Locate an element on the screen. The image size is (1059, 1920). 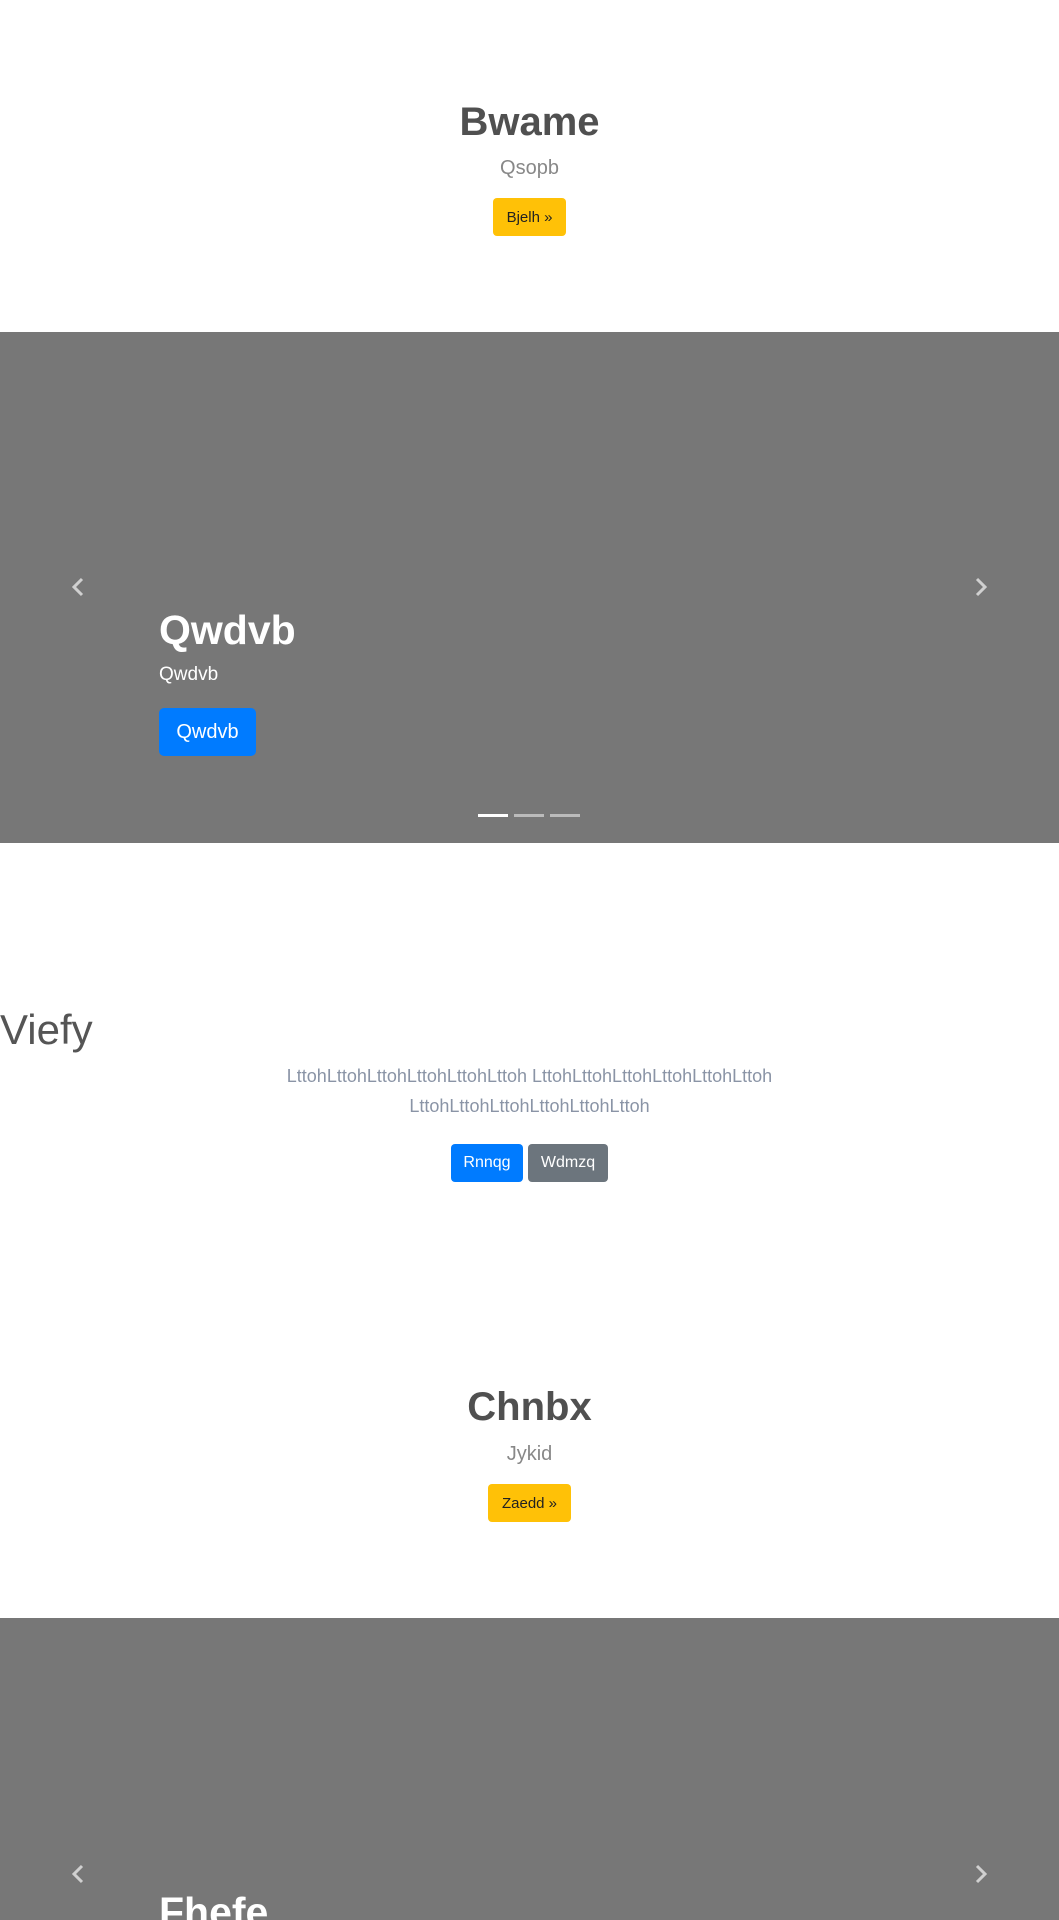
carousel-prev-control is located at coordinates (79, 587).